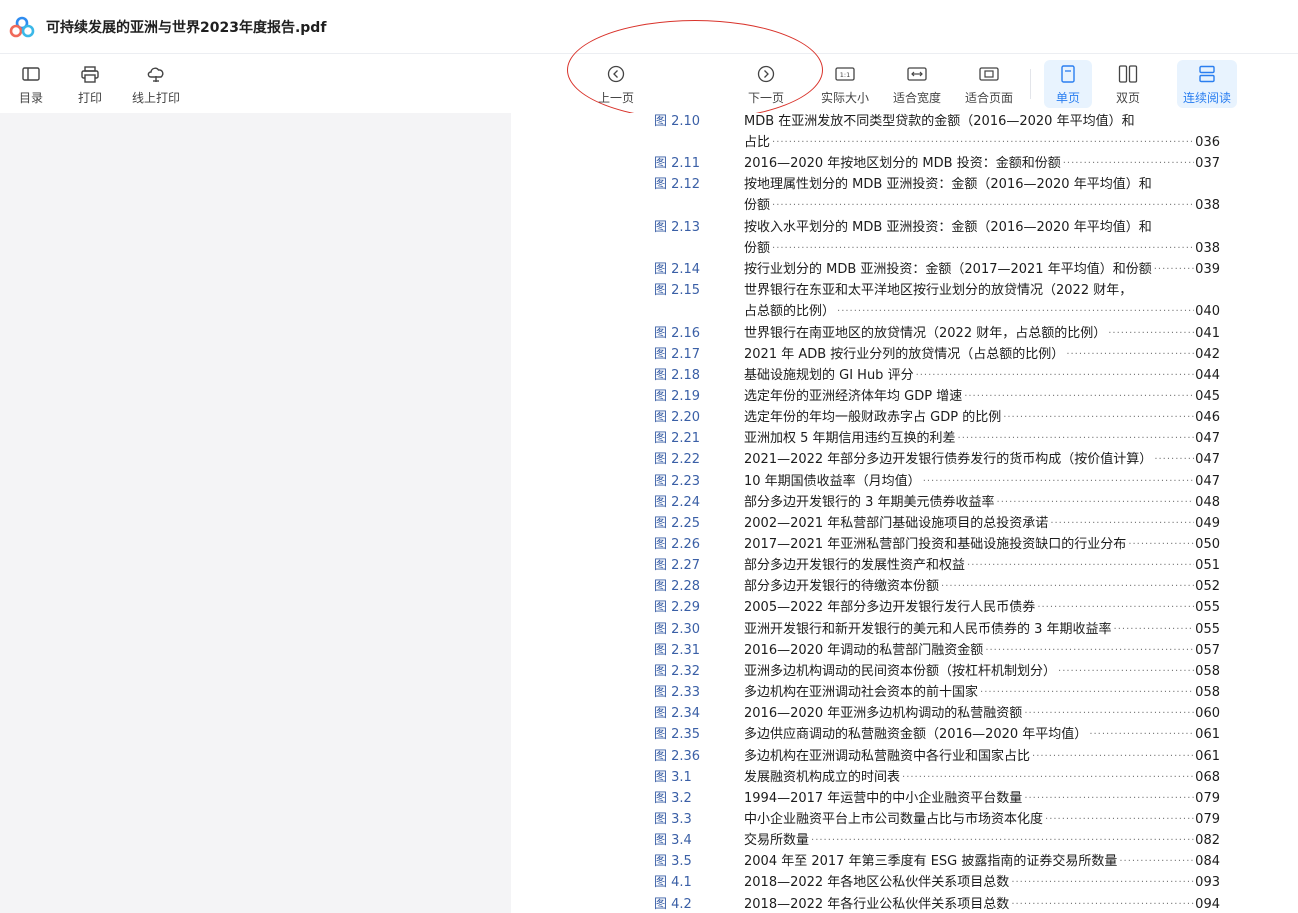 Image resolution: width=1298 pixels, height=913 pixels. What do you see at coordinates (939, 883) in the screenshot?
I see `toc-entry: 图 4.1 2018—2022 年各地区公私伙伴关系项目总数 093` at bounding box center [939, 883].